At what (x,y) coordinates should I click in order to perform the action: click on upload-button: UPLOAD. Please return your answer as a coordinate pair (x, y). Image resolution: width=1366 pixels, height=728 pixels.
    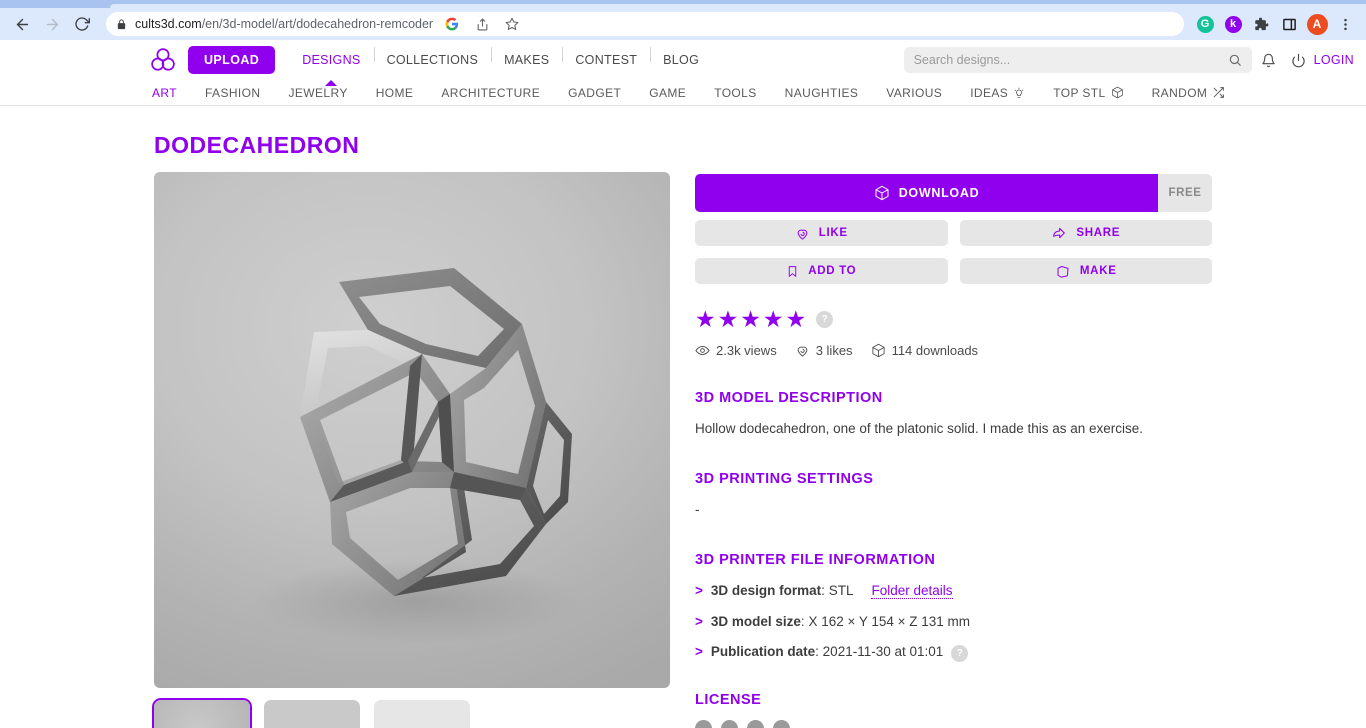
    Looking at the image, I should click on (232, 60).